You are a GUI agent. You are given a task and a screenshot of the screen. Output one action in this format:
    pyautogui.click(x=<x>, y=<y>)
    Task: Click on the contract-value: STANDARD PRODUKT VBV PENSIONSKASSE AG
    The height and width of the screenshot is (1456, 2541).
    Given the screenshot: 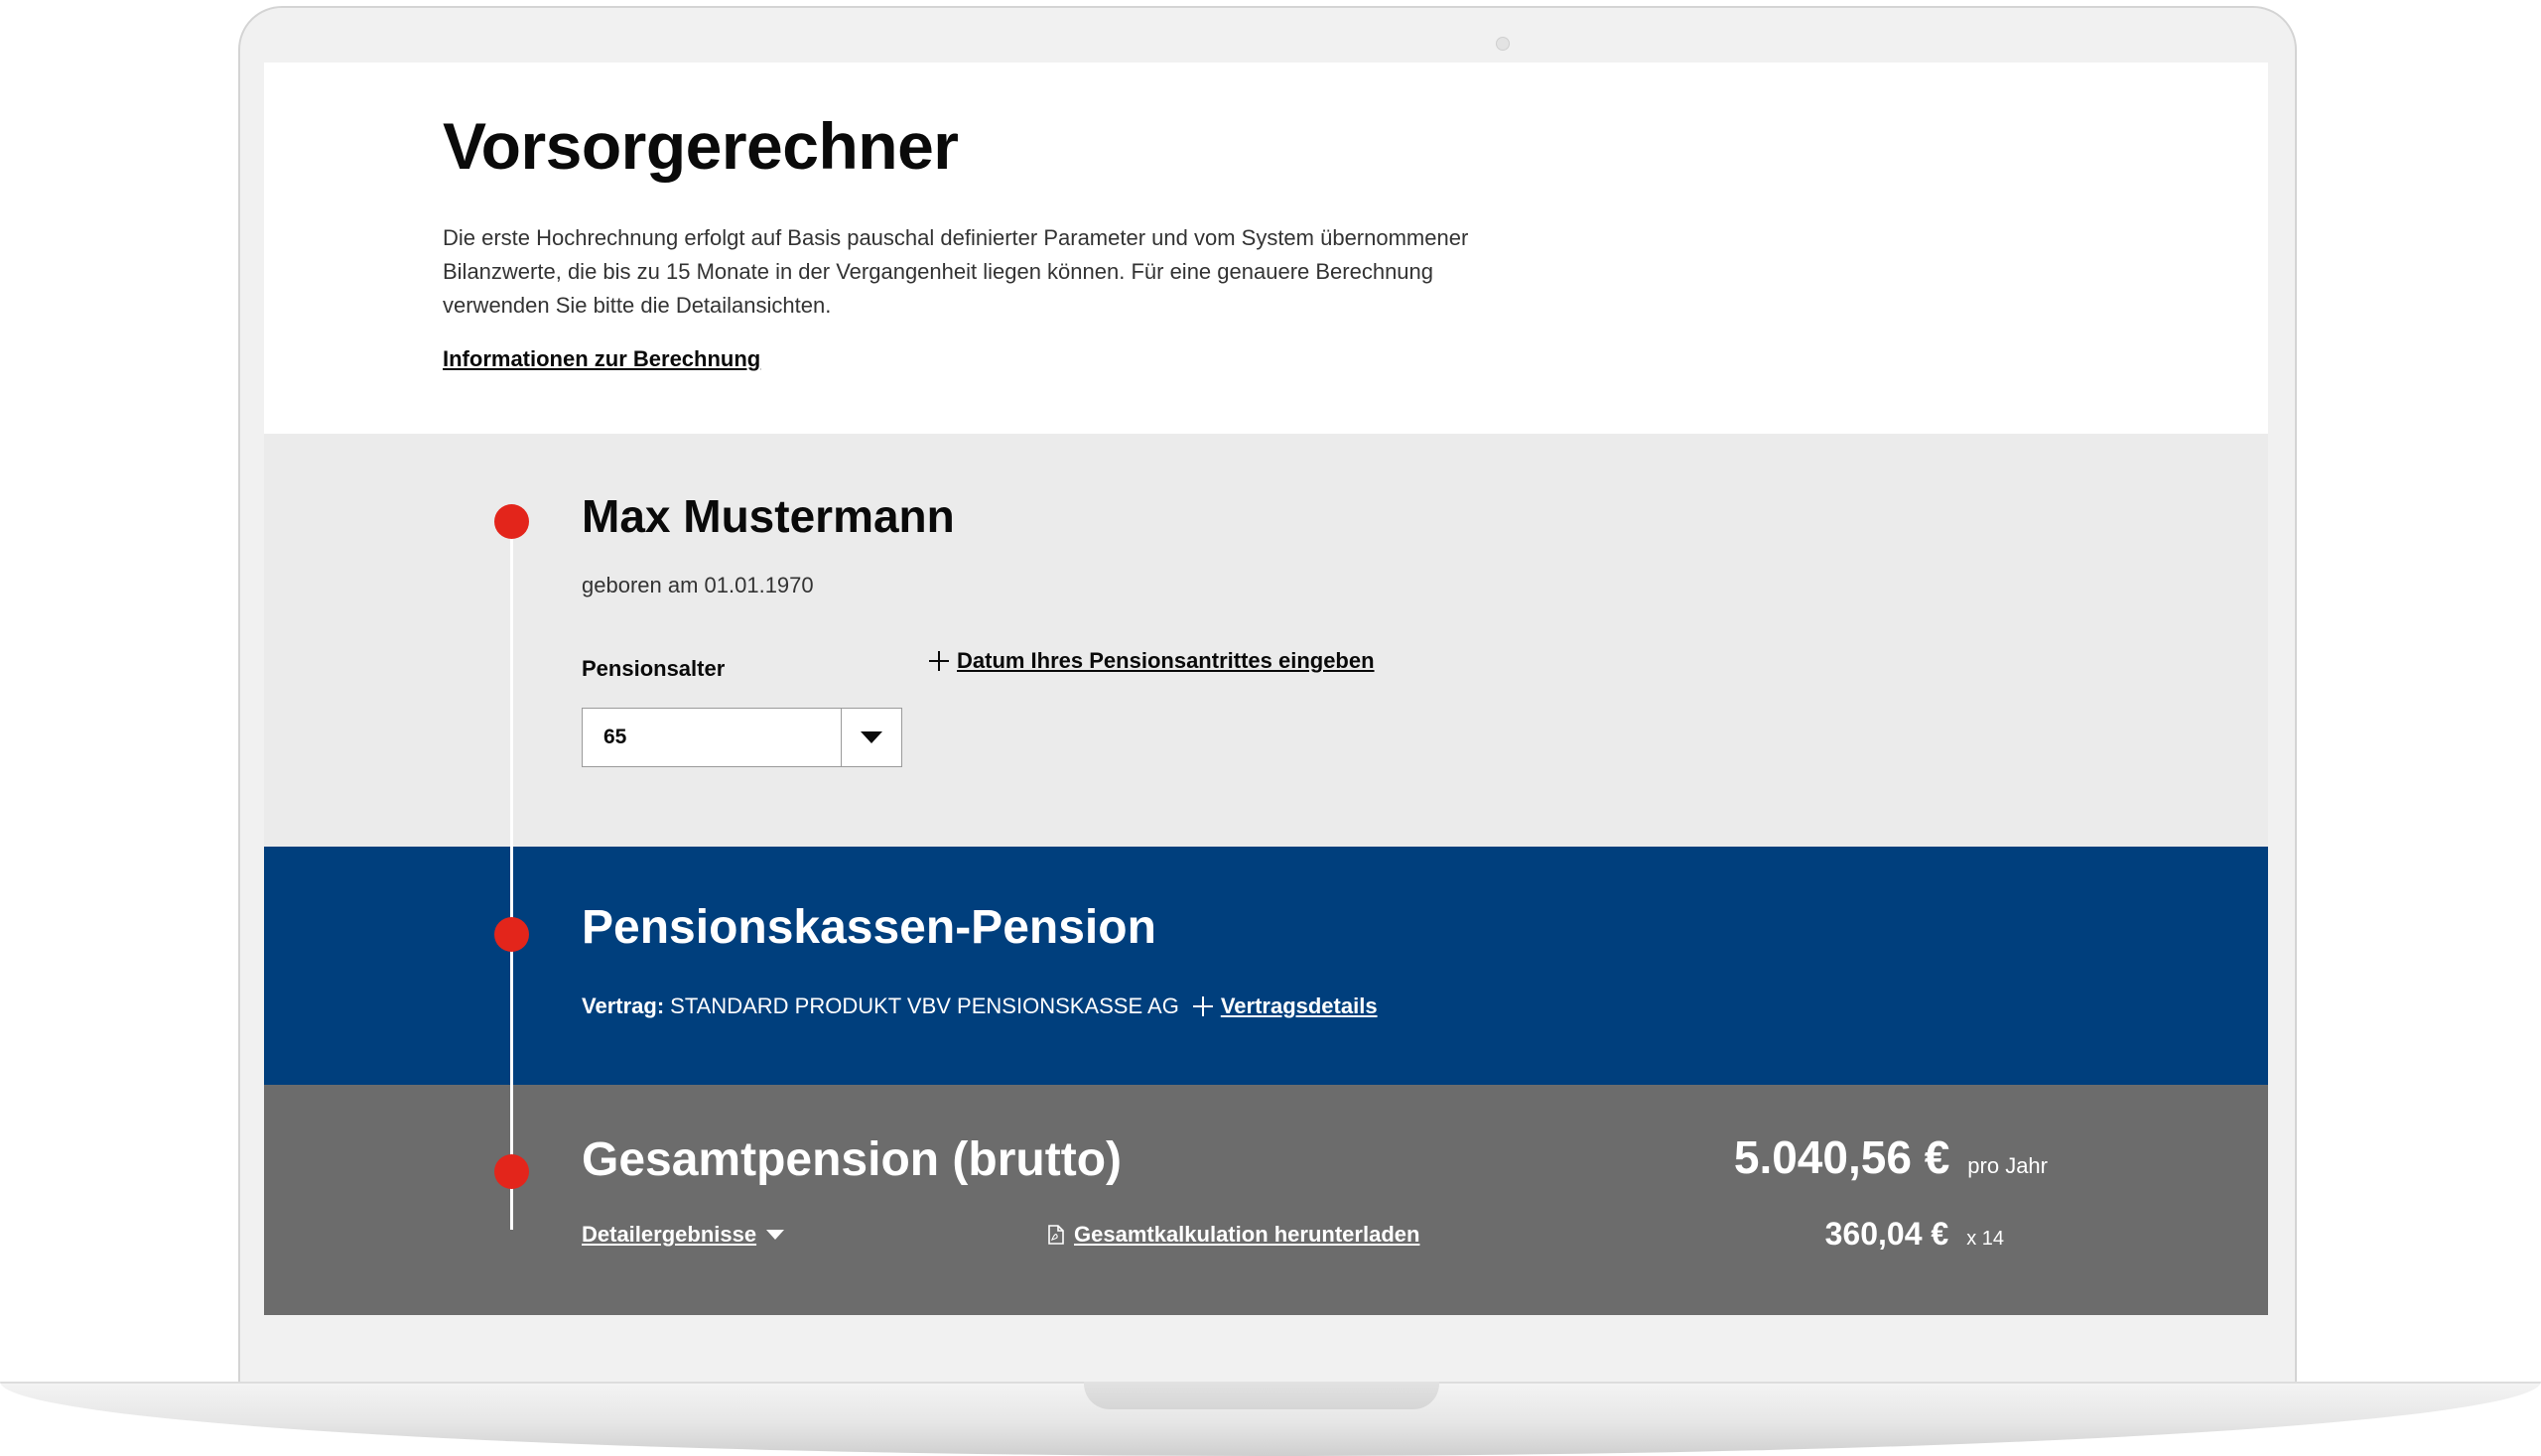 What is the action you would take?
    pyautogui.click(x=925, y=1005)
    